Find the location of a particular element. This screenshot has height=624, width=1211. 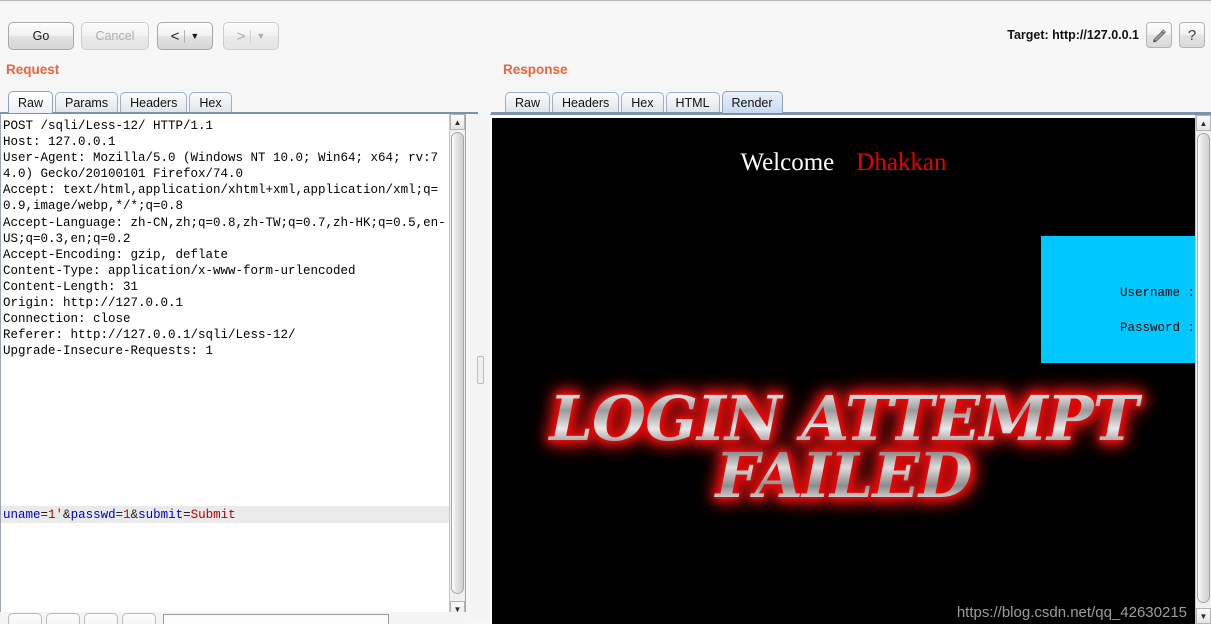

tab-response-html: HTML is located at coordinates (692, 102).